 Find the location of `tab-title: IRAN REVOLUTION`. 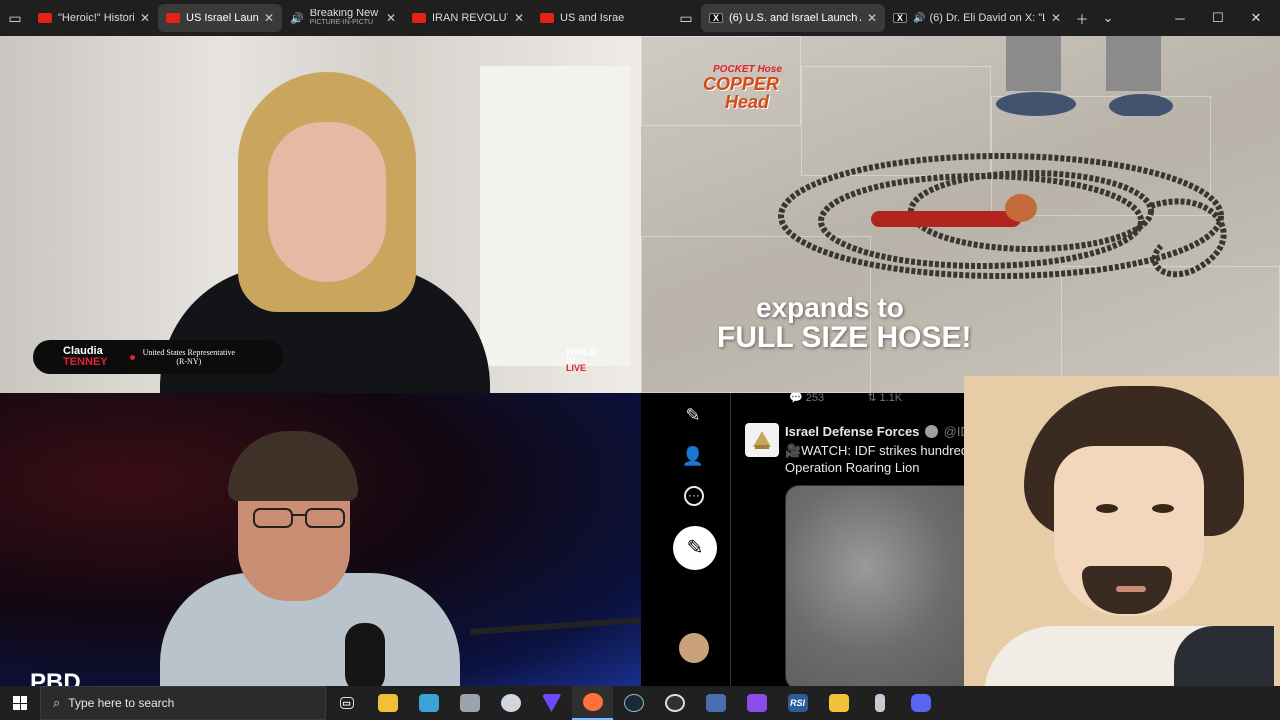

tab-title: IRAN REVOLUTION is located at coordinates (470, 18).